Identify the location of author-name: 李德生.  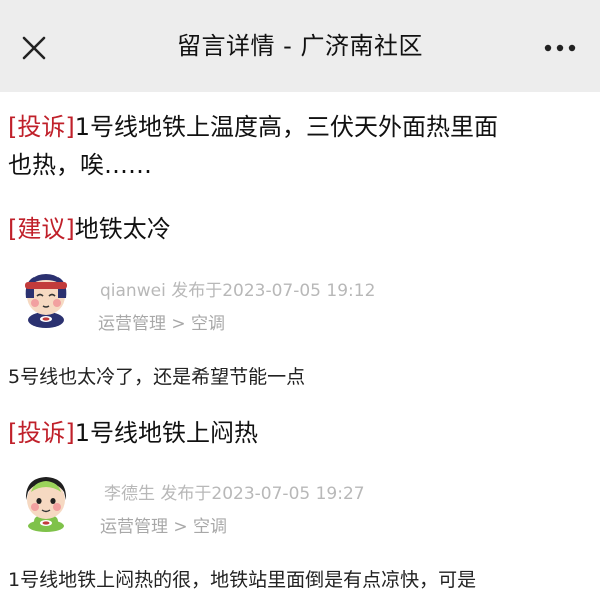
(129, 494).